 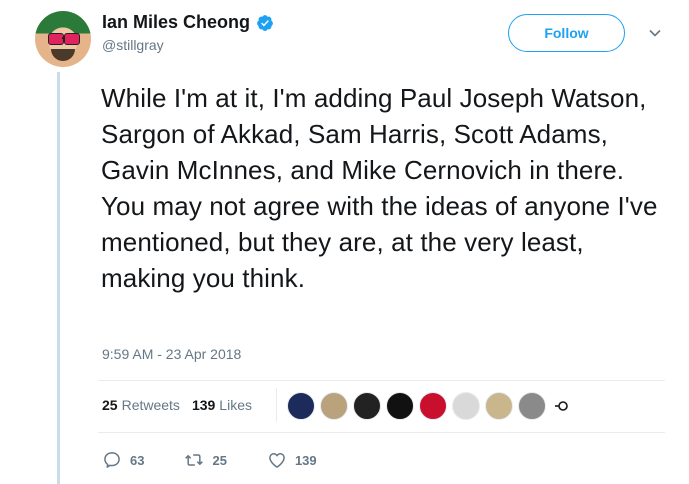 What do you see at coordinates (137, 460) in the screenshot?
I see `reply-count: 63` at bounding box center [137, 460].